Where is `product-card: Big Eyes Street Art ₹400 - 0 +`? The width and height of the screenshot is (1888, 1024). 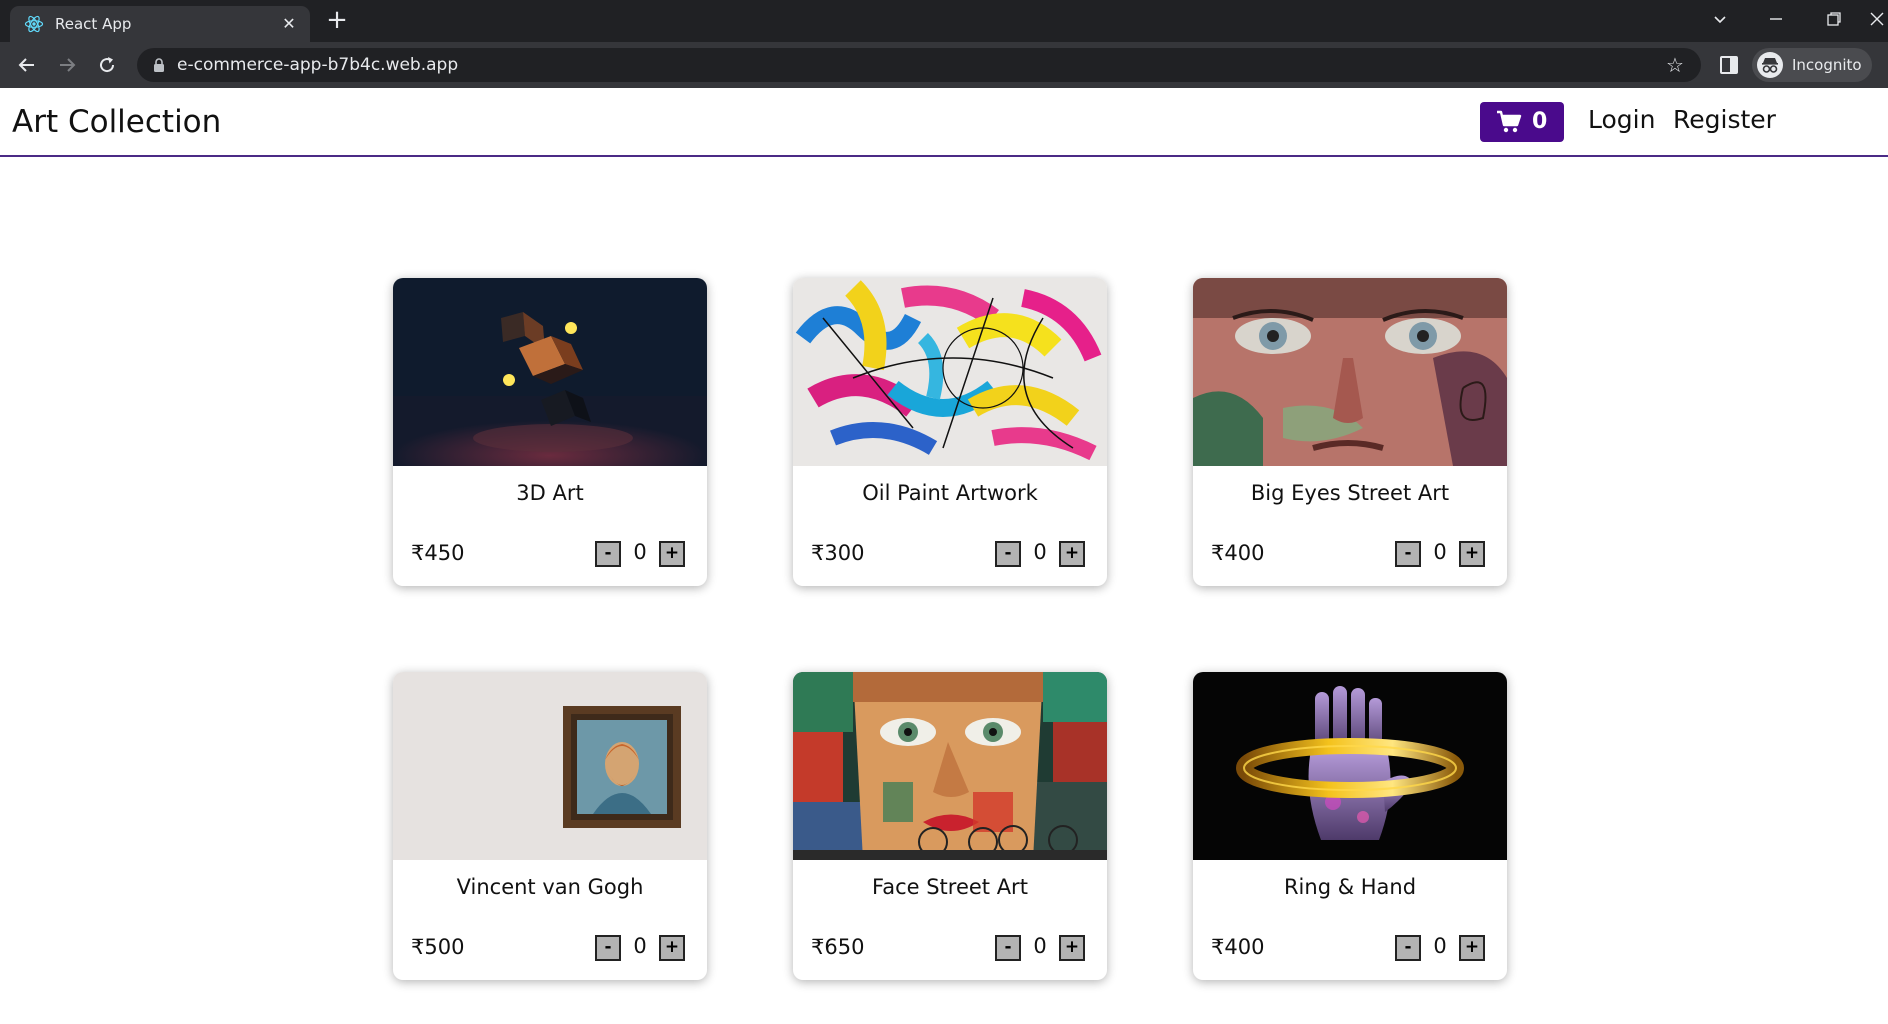 product-card: Big Eyes Street Art ₹400 - 0 + is located at coordinates (1350, 432).